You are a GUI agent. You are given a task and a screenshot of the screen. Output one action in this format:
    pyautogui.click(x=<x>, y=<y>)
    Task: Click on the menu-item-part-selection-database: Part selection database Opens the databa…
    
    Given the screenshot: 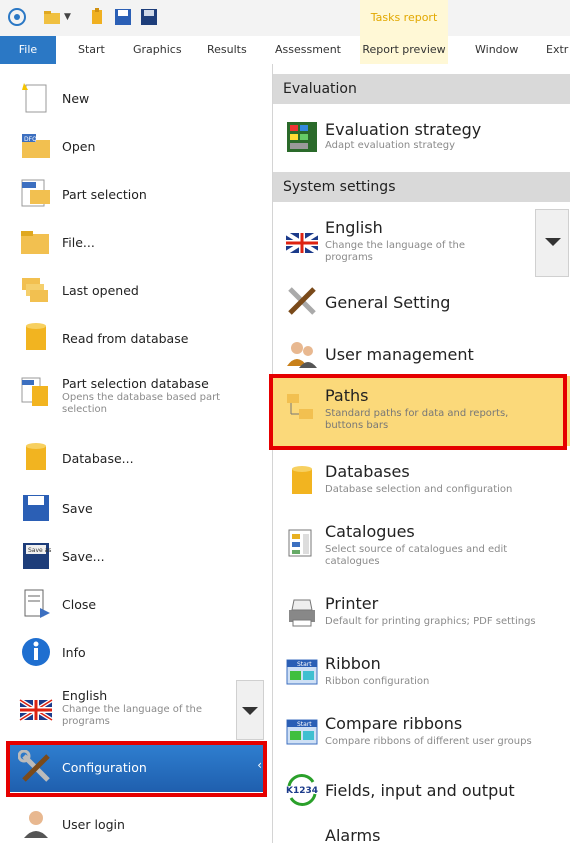 What is the action you would take?
    pyautogui.click(x=136, y=400)
    